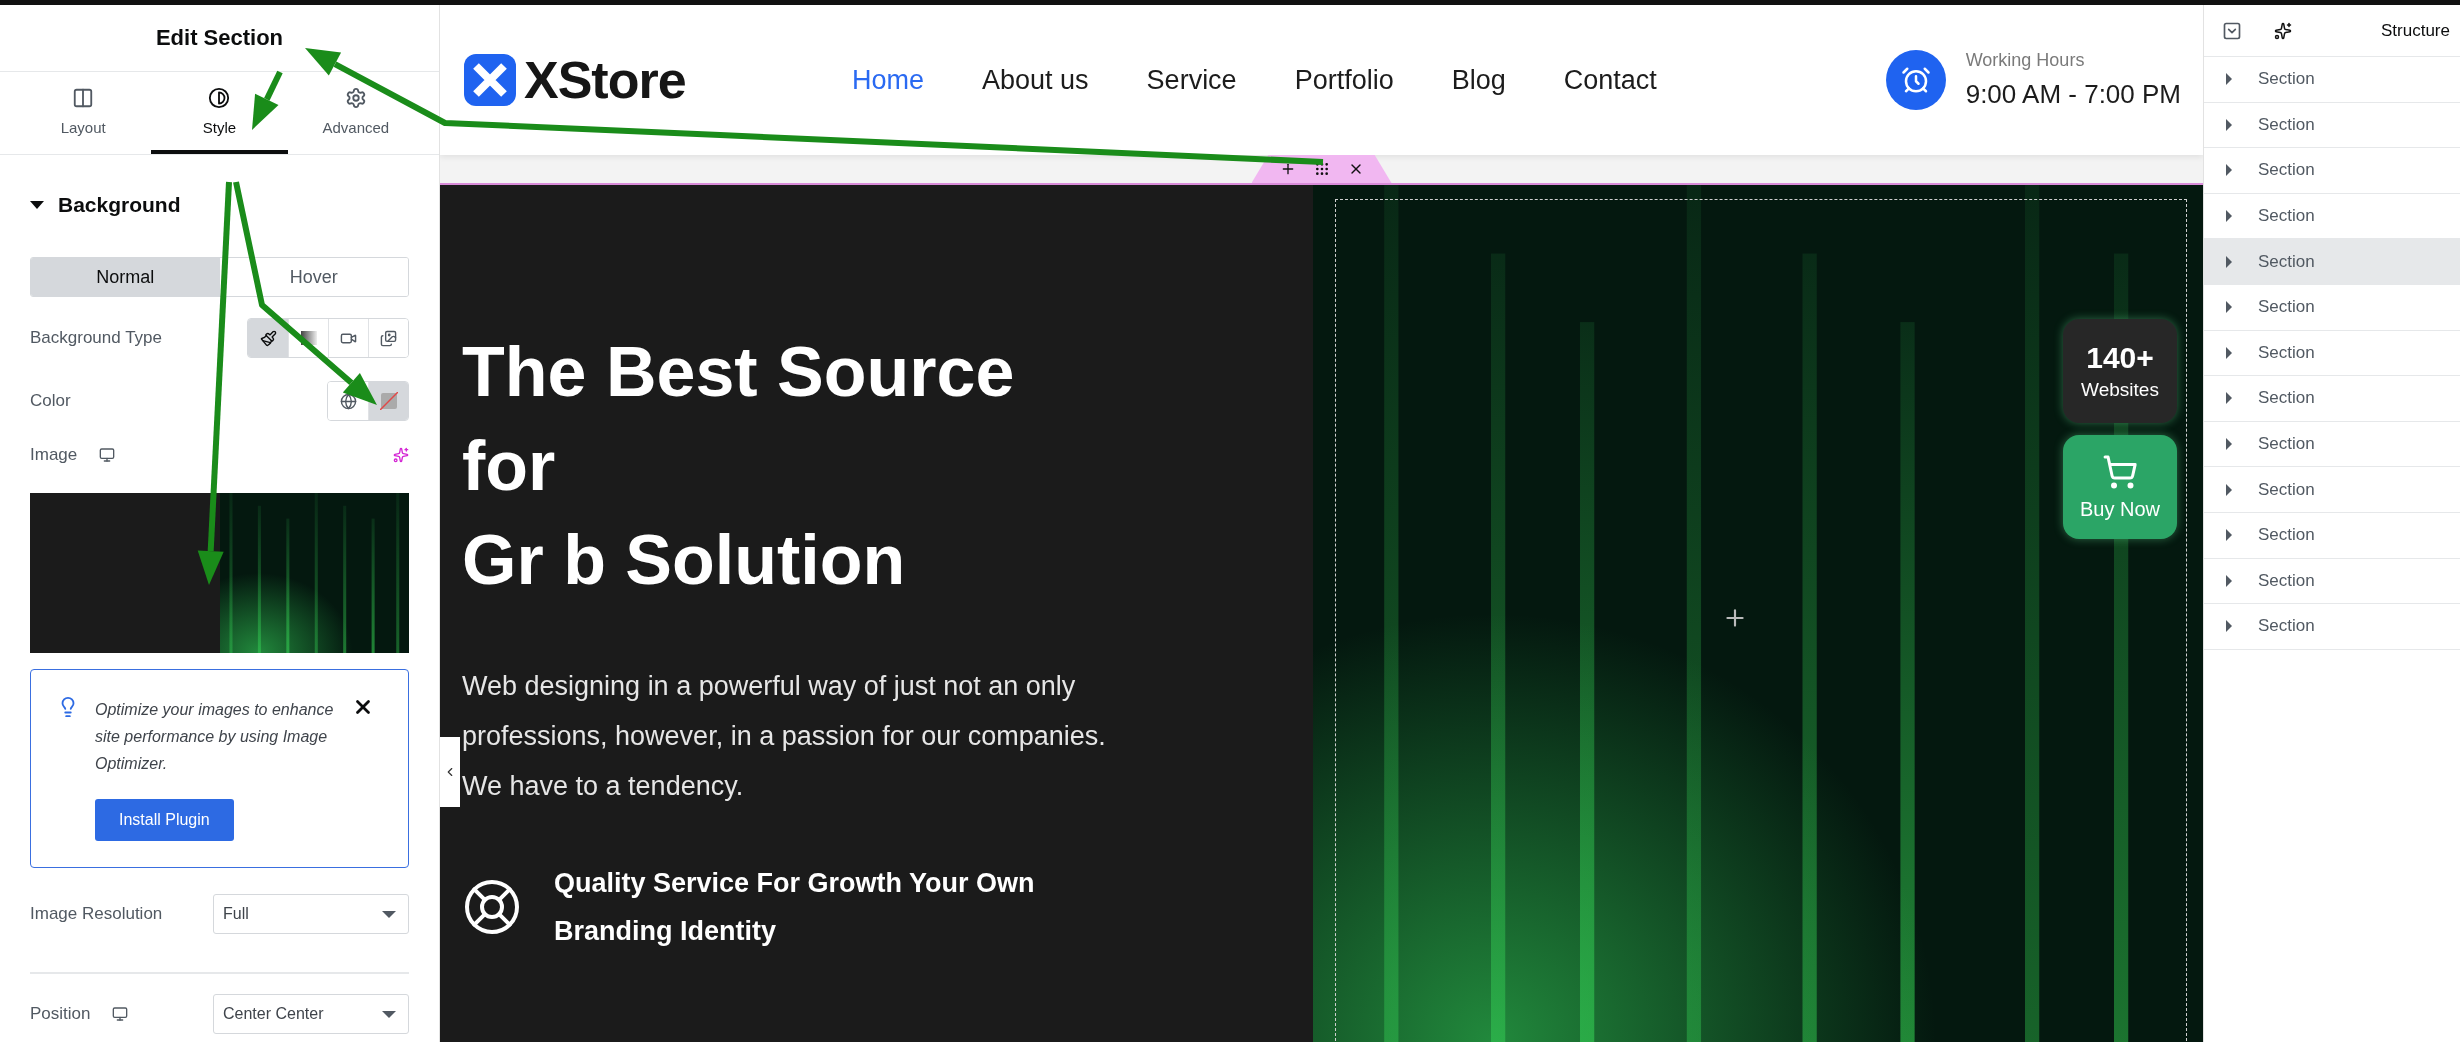 Image resolution: width=2460 pixels, height=1042 pixels. What do you see at coordinates (490, 80) in the screenshot?
I see `logo-icon` at bounding box center [490, 80].